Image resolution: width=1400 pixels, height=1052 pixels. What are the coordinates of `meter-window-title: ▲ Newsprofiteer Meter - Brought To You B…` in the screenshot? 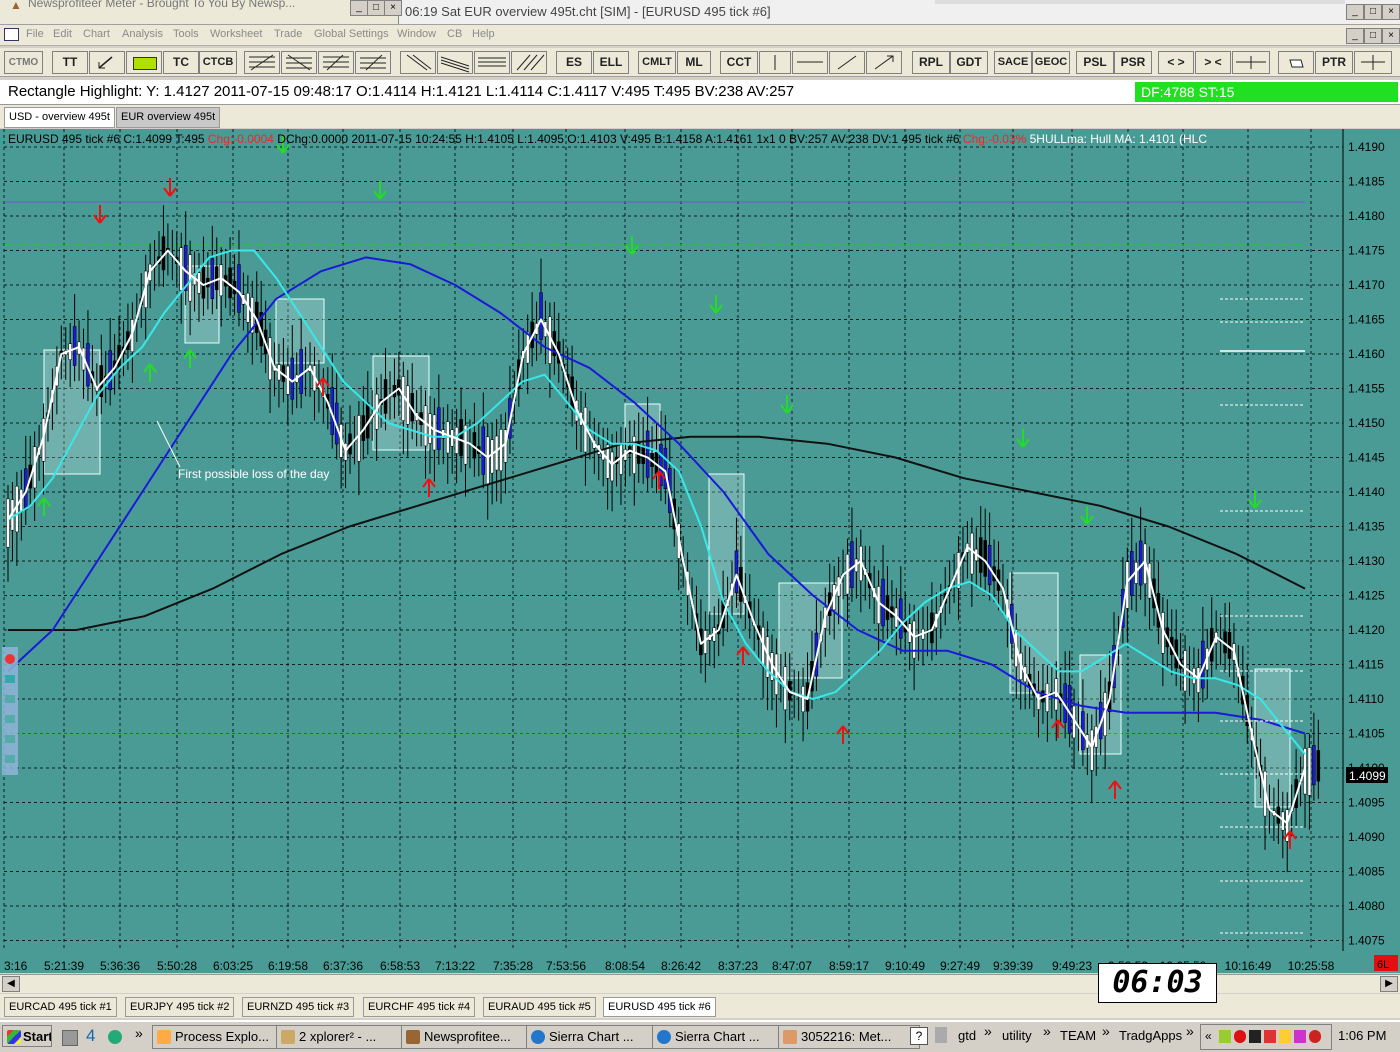 It's located at (201, 12).